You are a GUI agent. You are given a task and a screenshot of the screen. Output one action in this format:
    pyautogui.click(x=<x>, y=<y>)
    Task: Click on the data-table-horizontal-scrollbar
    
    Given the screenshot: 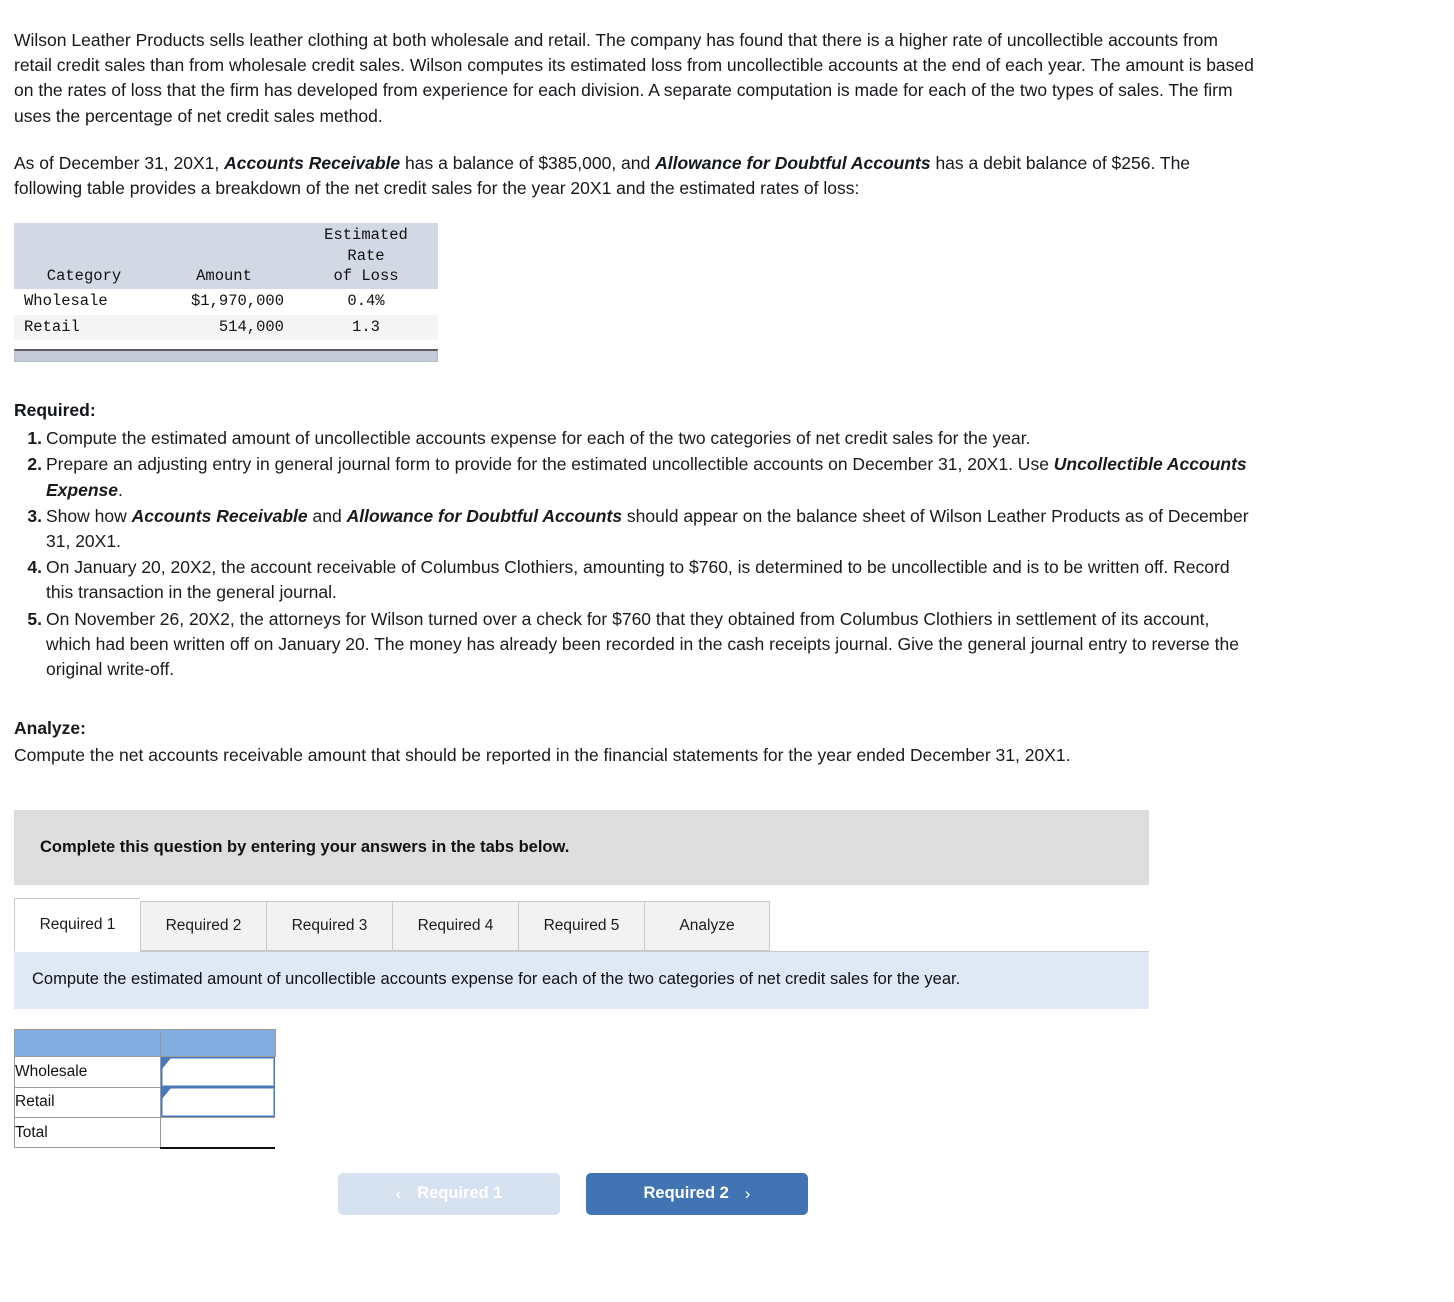 What is the action you would take?
    pyautogui.click(x=226, y=356)
    